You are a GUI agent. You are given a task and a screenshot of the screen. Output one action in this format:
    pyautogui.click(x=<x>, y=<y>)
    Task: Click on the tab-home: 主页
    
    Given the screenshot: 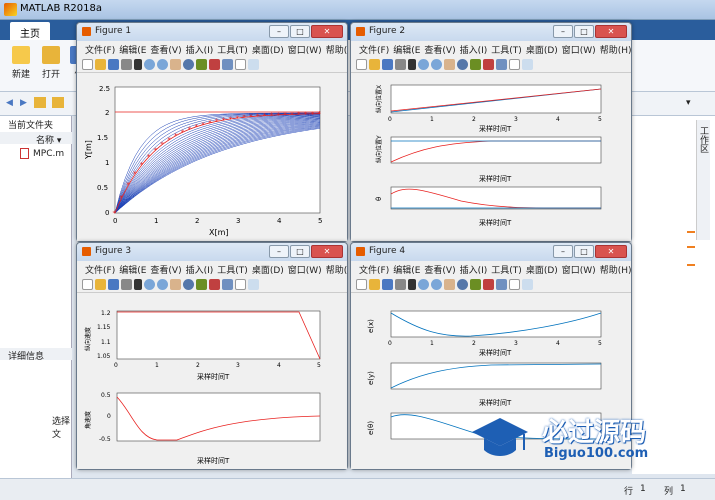 What is the action you would take?
    pyautogui.click(x=30, y=31)
    